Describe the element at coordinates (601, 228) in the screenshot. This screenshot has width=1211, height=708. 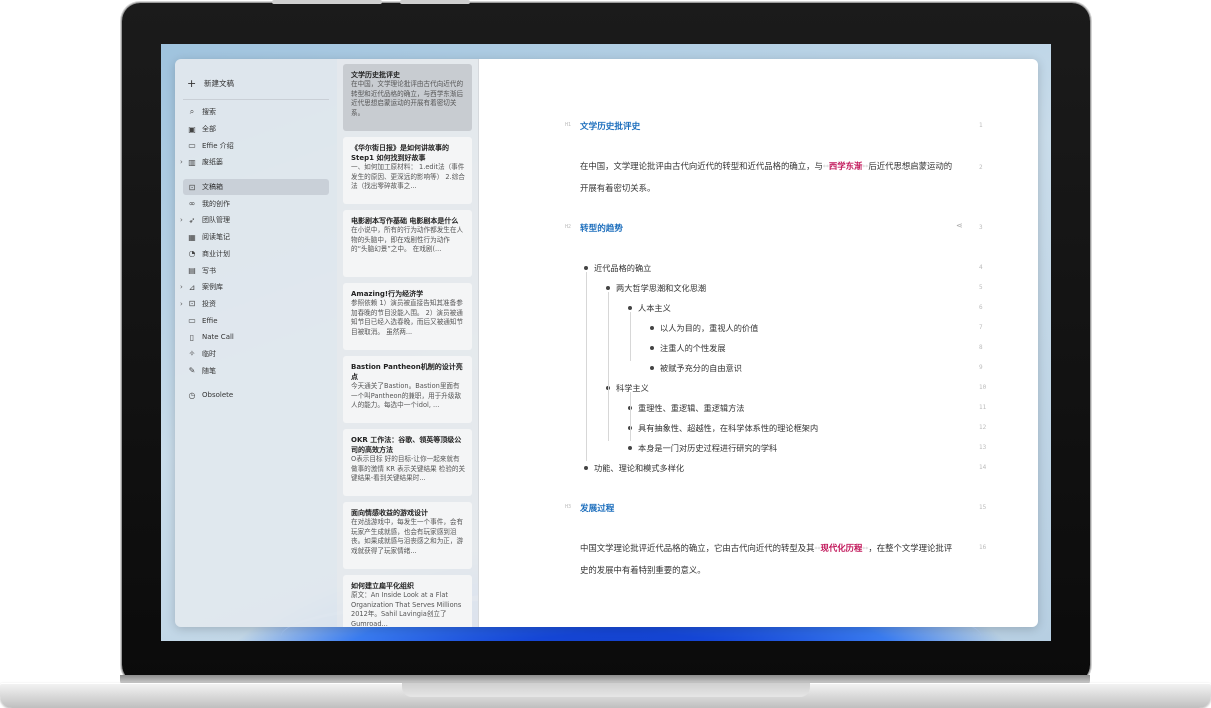
I see `heading-2: 转型的趋势` at that location.